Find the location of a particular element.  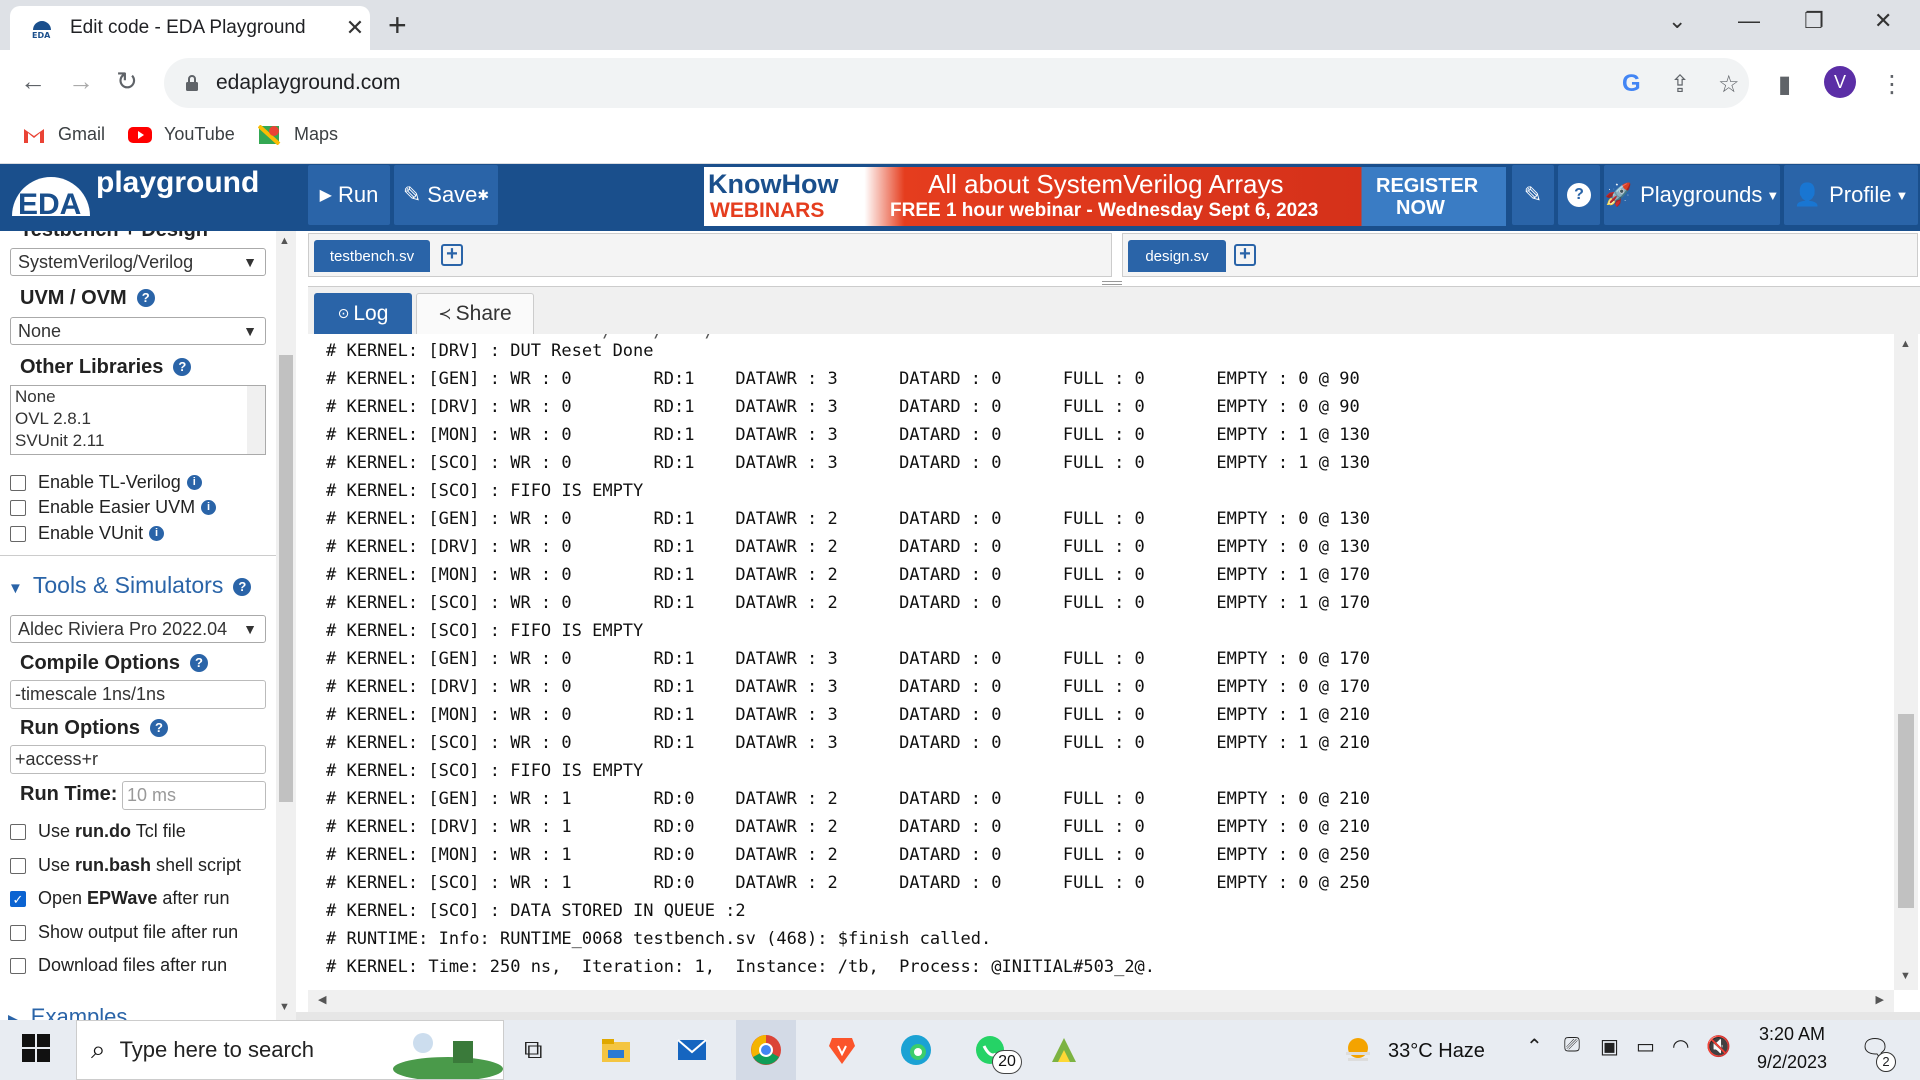

battery-icon: ▭ is located at coordinates (1652, 1050).